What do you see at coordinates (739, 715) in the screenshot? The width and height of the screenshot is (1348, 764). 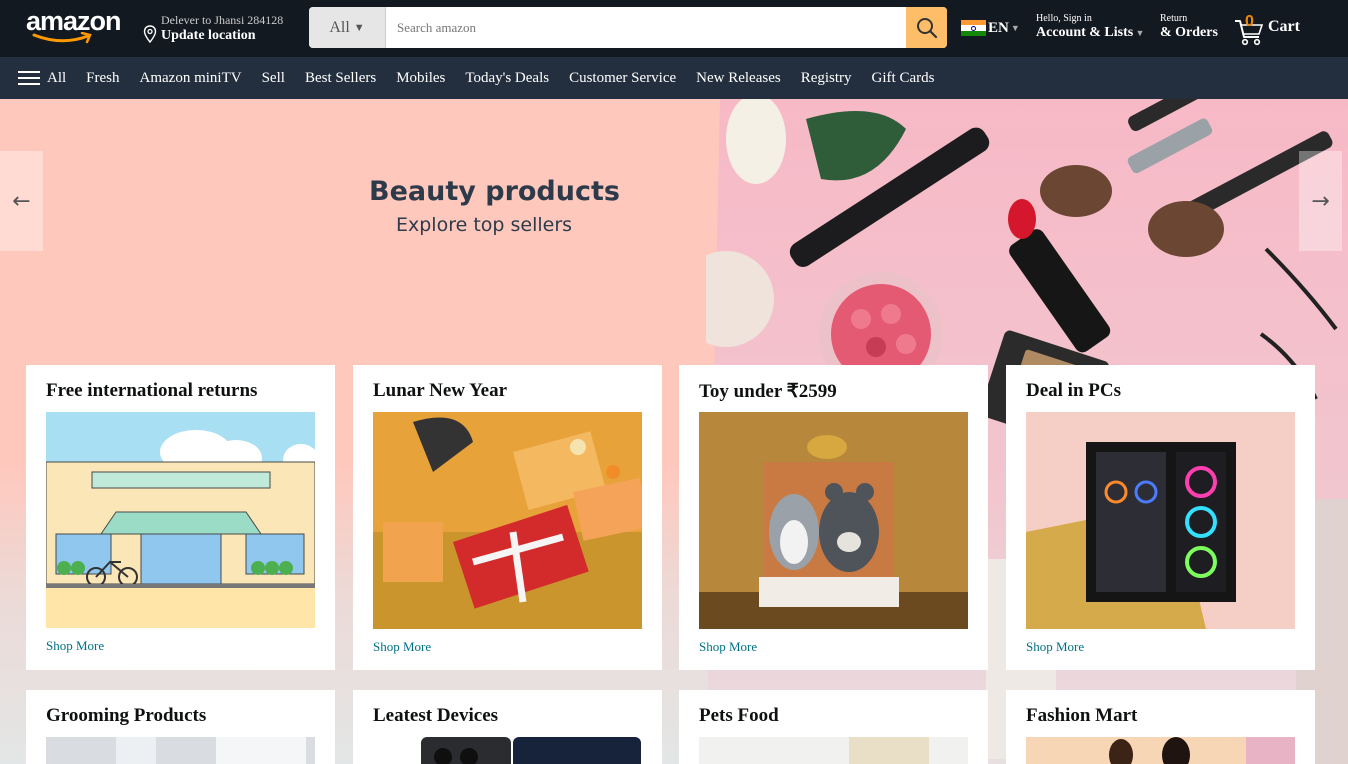 I see `card-title: Pets Food` at bounding box center [739, 715].